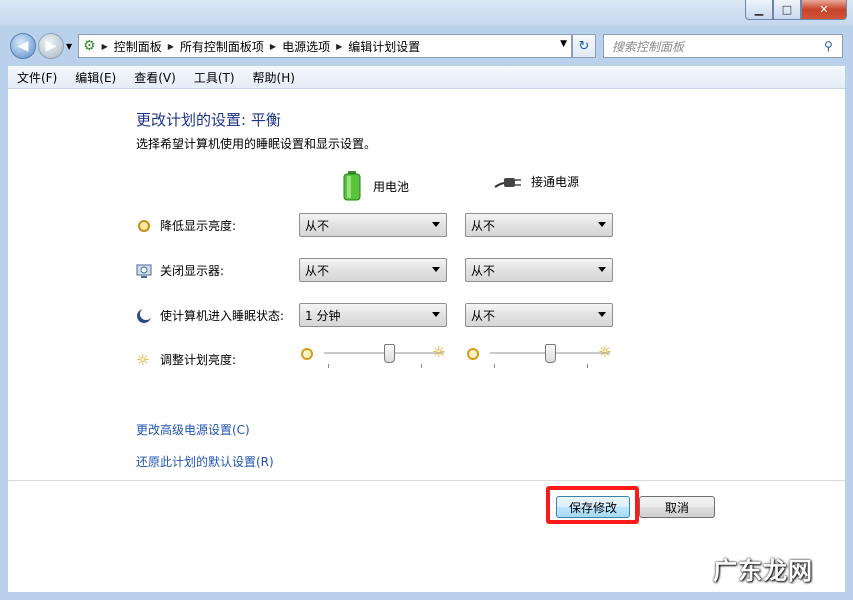 The height and width of the screenshot is (600, 853). What do you see at coordinates (833, 46) in the screenshot?
I see `search-icon: ⚲` at bounding box center [833, 46].